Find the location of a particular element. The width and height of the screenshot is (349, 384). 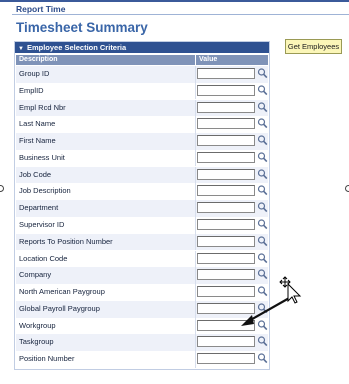

criteria-label: Empl Rcd Nbr is located at coordinates (42, 107).